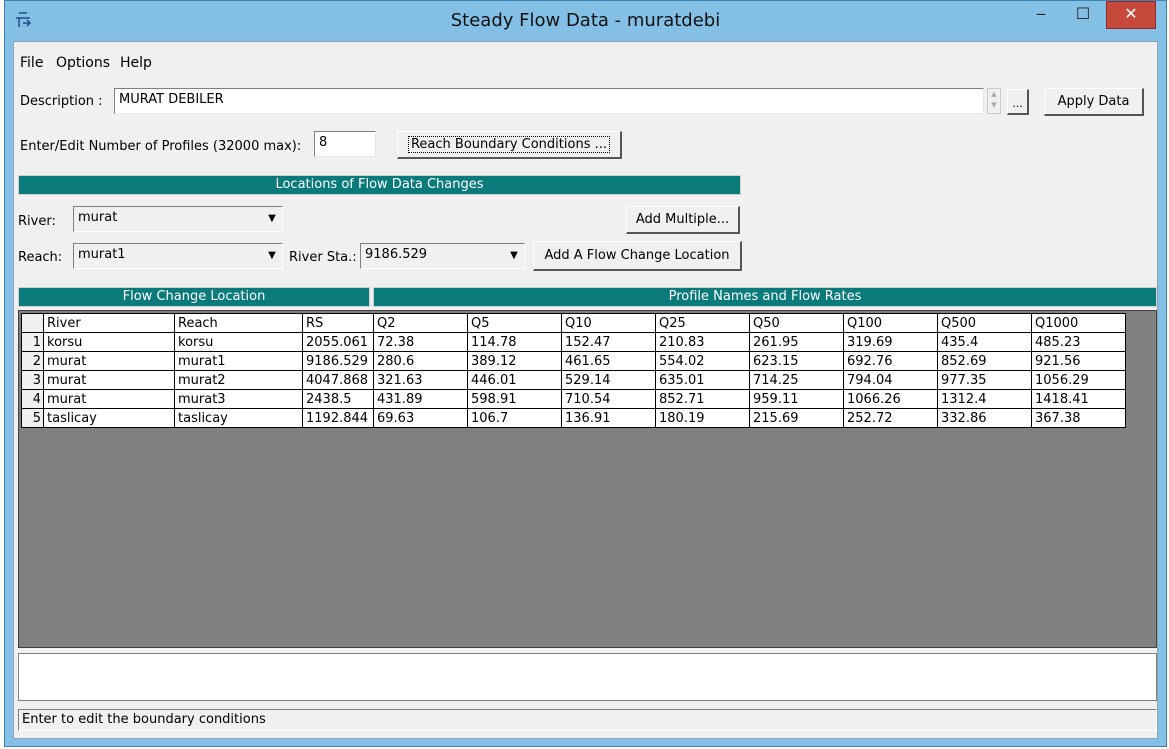 Image resolution: width=1169 pixels, height=749 pixels. Describe the element at coordinates (702, 380) in the screenshot. I see `table-cell: 635.01` at that location.